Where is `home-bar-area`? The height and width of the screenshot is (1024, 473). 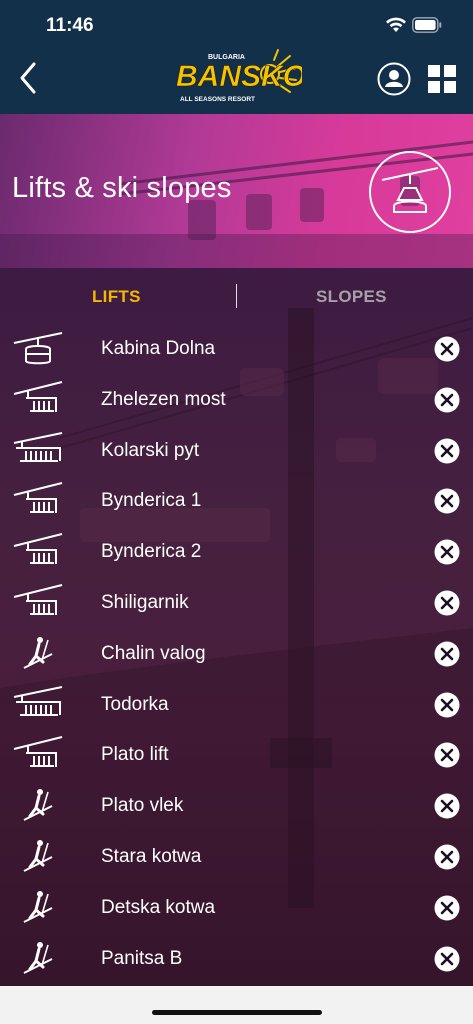 home-bar-area is located at coordinates (236, 1005).